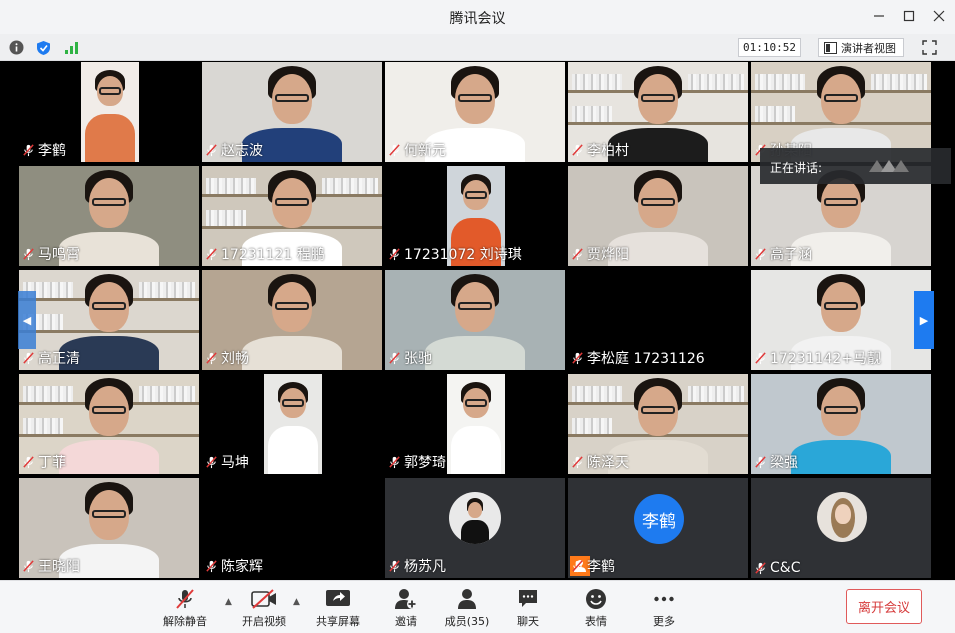 Image resolution: width=955 pixels, height=633 pixels. What do you see at coordinates (109, 112) in the screenshot?
I see `participant-tile: 李鹤` at bounding box center [109, 112].